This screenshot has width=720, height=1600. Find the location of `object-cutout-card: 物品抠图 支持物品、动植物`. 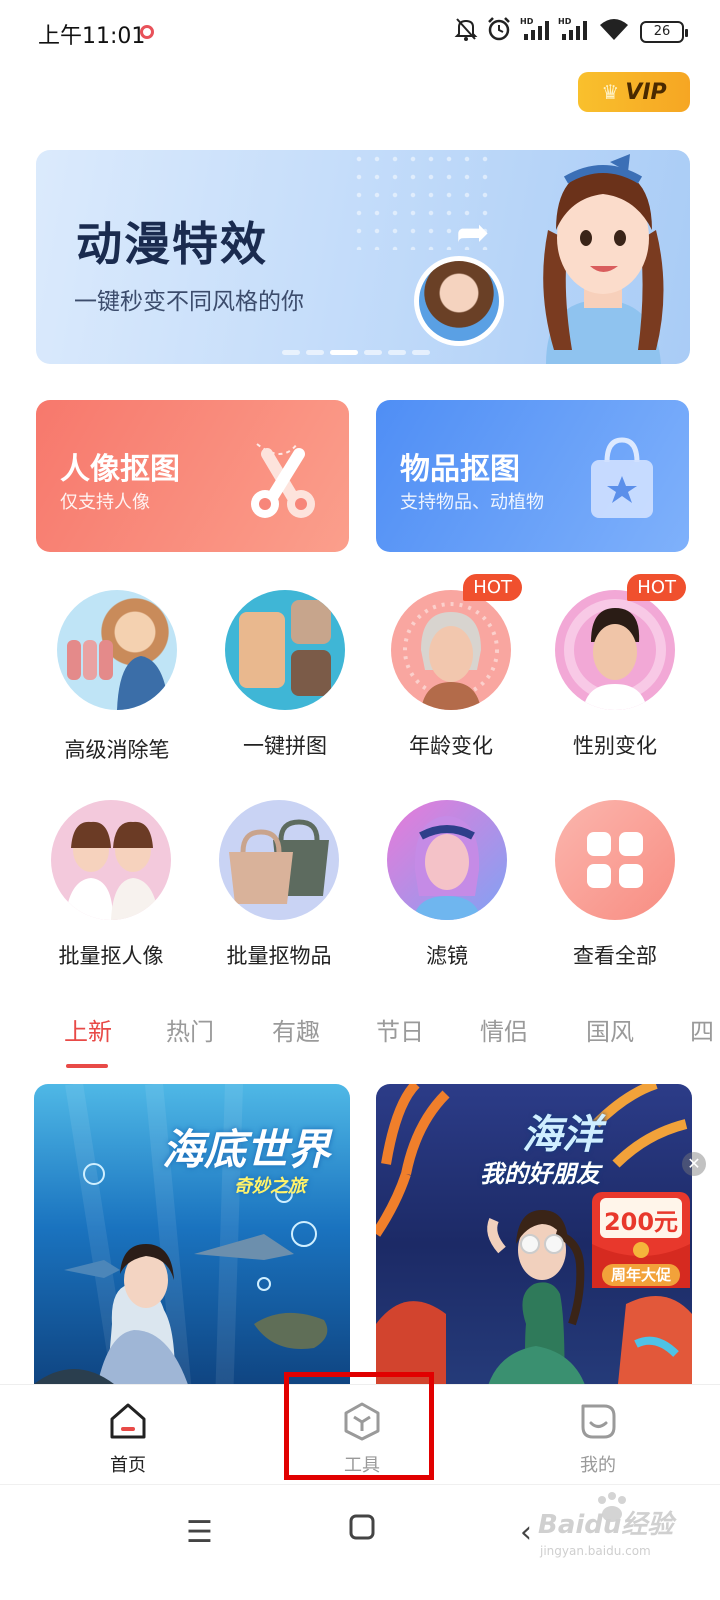

object-cutout-card: 物品抠图 支持物品、动植物 is located at coordinates (532, 476).